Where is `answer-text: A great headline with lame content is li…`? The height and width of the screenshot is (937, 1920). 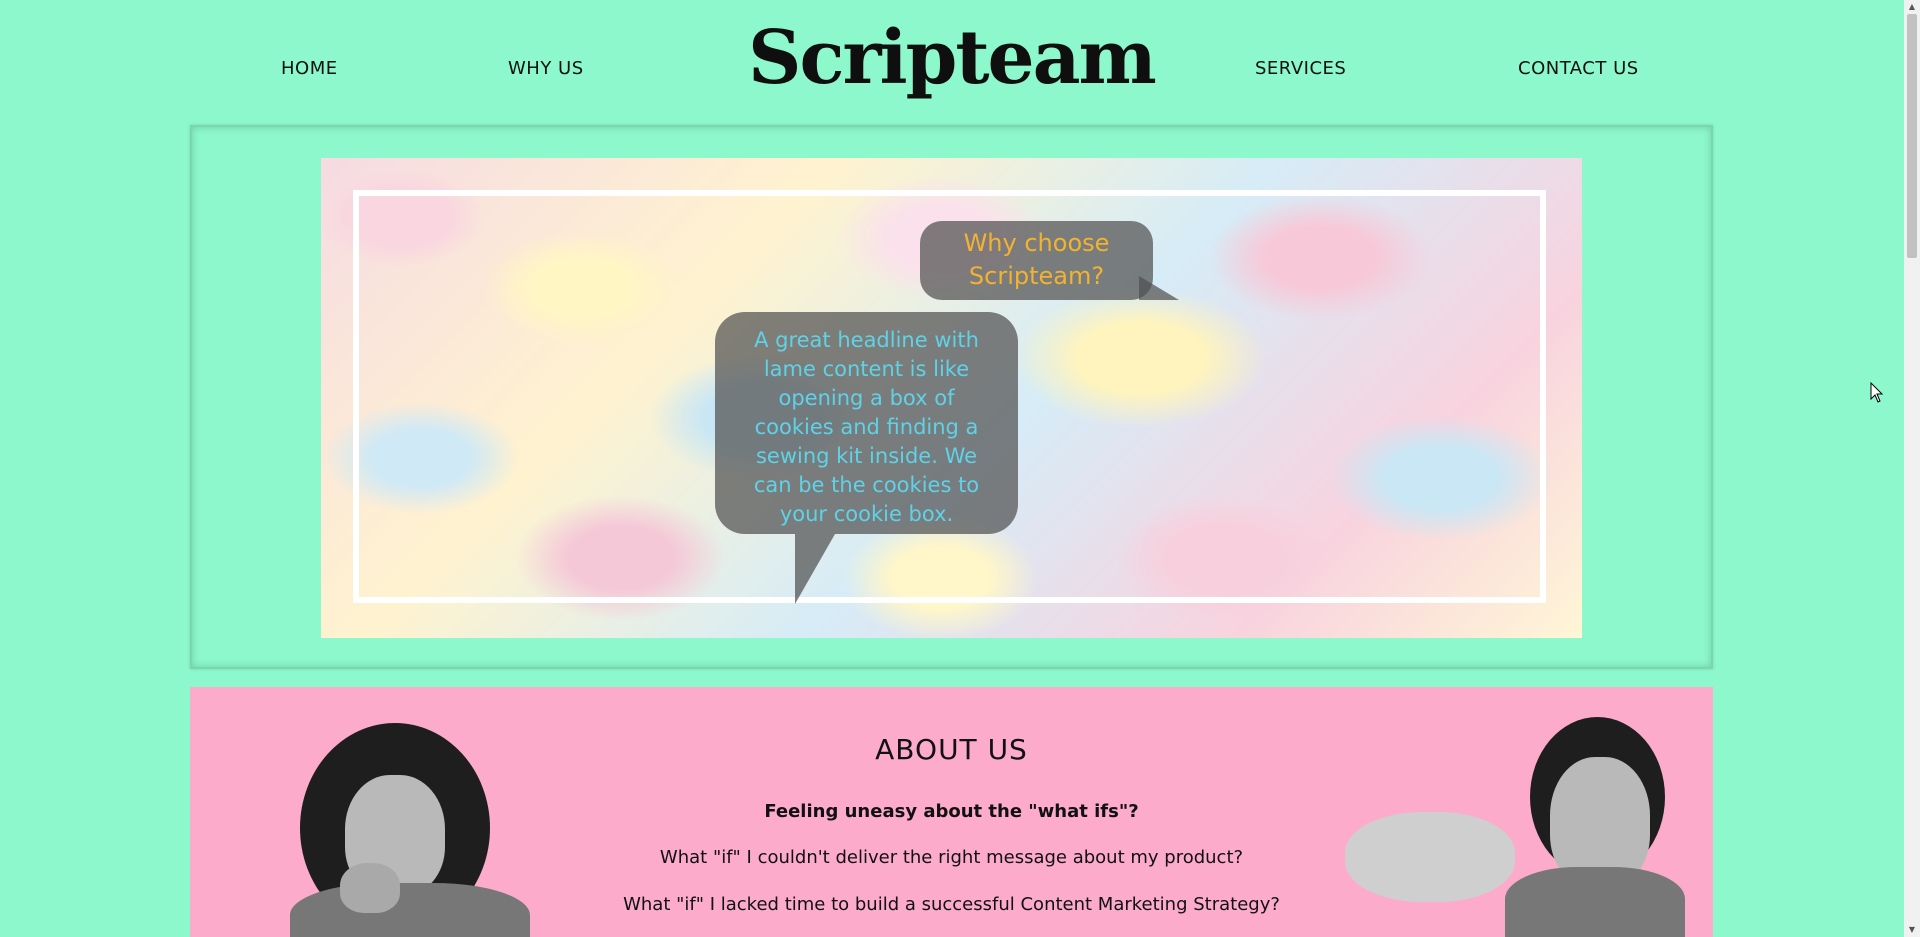
answer-text: A great headline with lame content is li… is located at coordinates (866, 427).